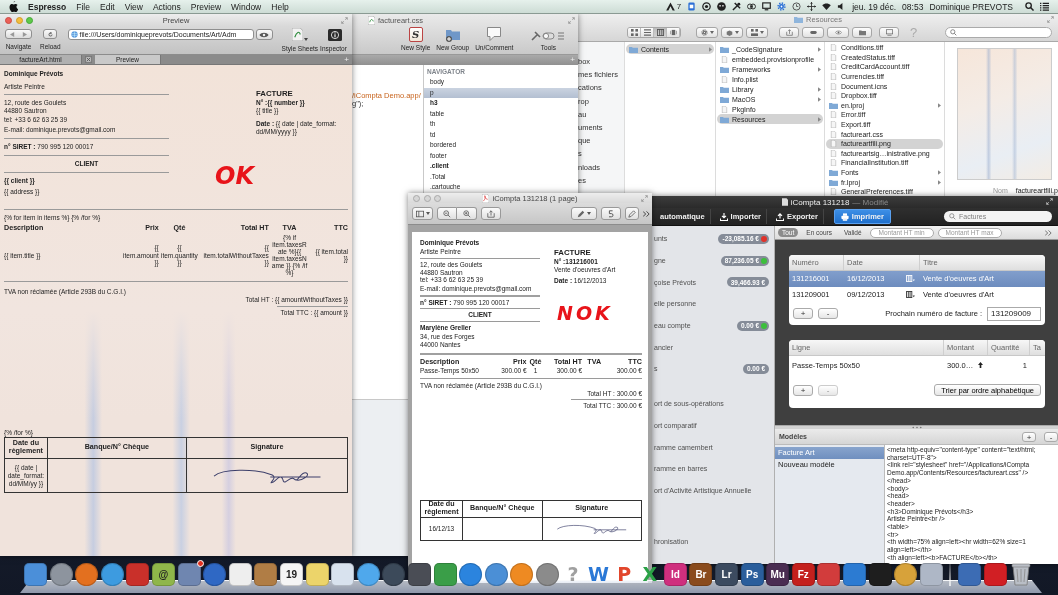  What do you see at coordinates (264, 34) in the screenshot?
I see `preview-button` at bounding box center [264, 34].